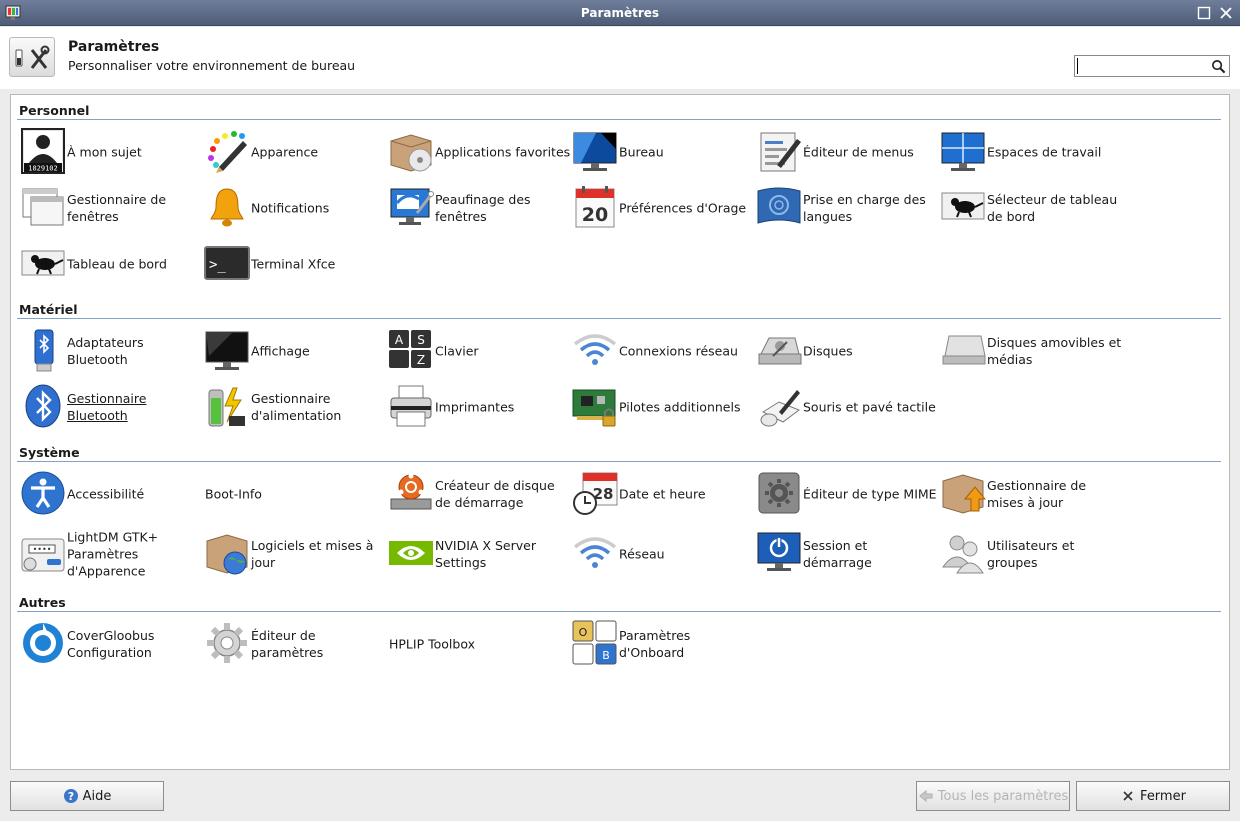  I want to click on item-nvidia: NVIDIA X Server Settings, so click(479, 554).